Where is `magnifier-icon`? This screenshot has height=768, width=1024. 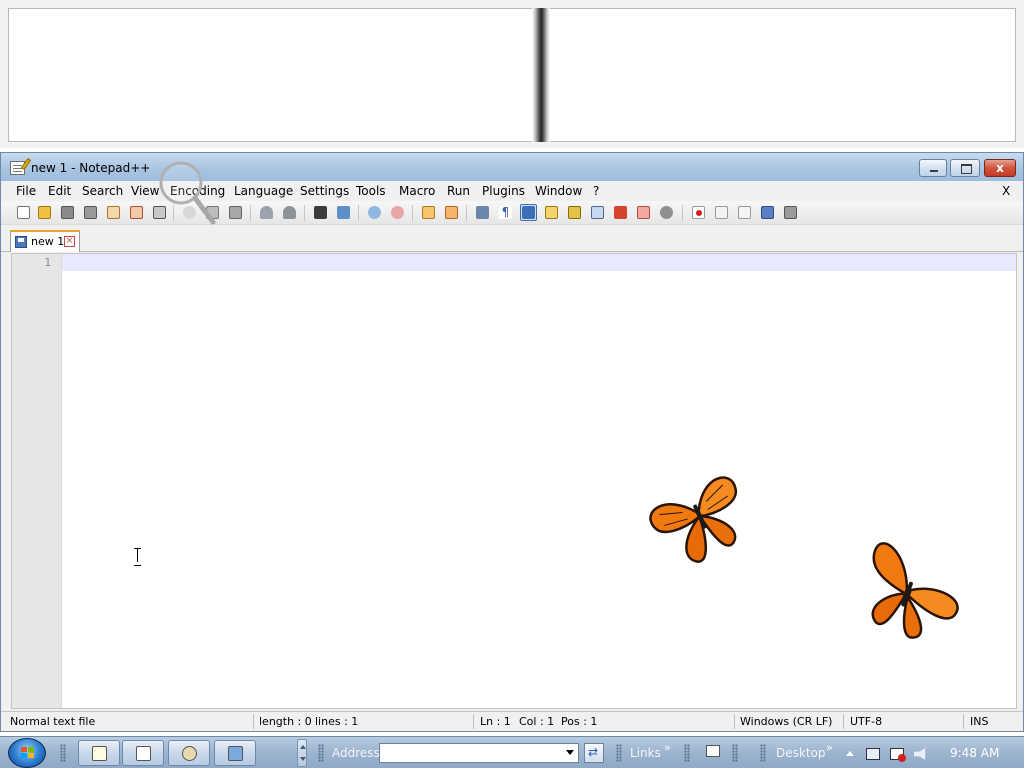
magnifier-icon is located at coordinates (187, 193).